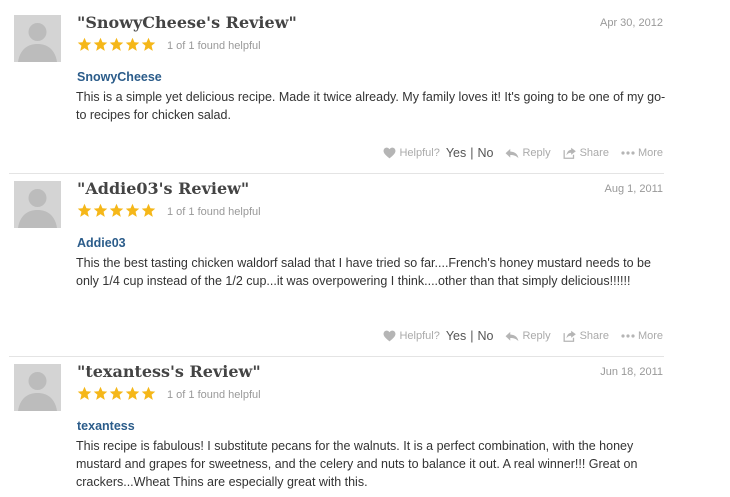 The image size is (730, 497). Describe the element at coordinates (633, 189) in the screenshot. I see `review-date: Aug 1, 2011` at that location.